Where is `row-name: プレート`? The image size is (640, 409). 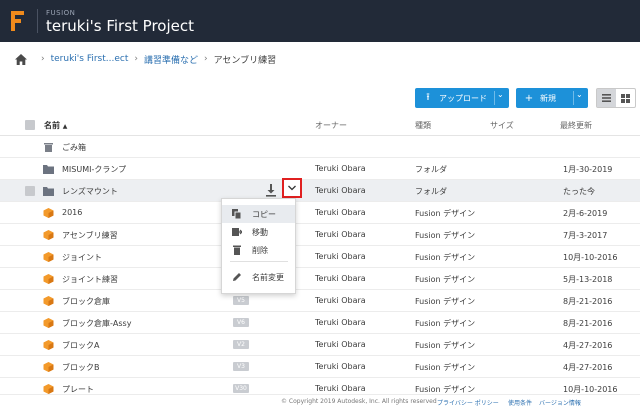 row-name: プレート is located at coordinates (78, 389).